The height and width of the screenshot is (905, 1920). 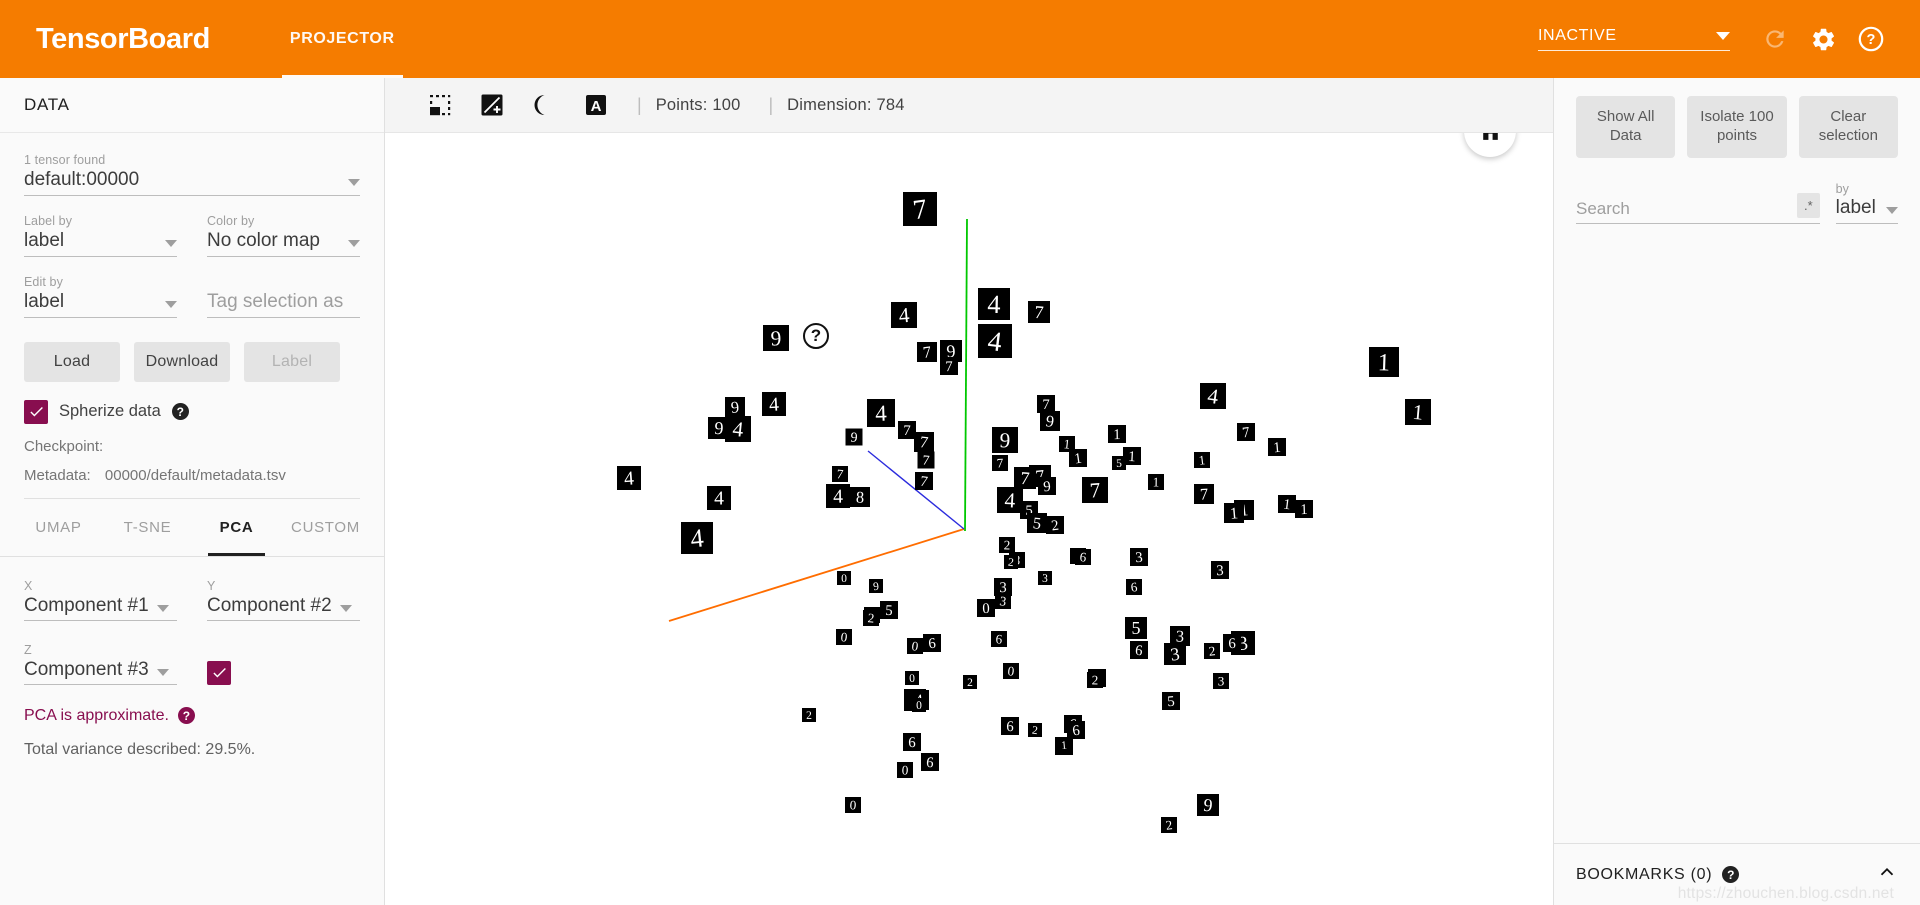 I want to click on edit-image-icon, so click(x=492, y=105).